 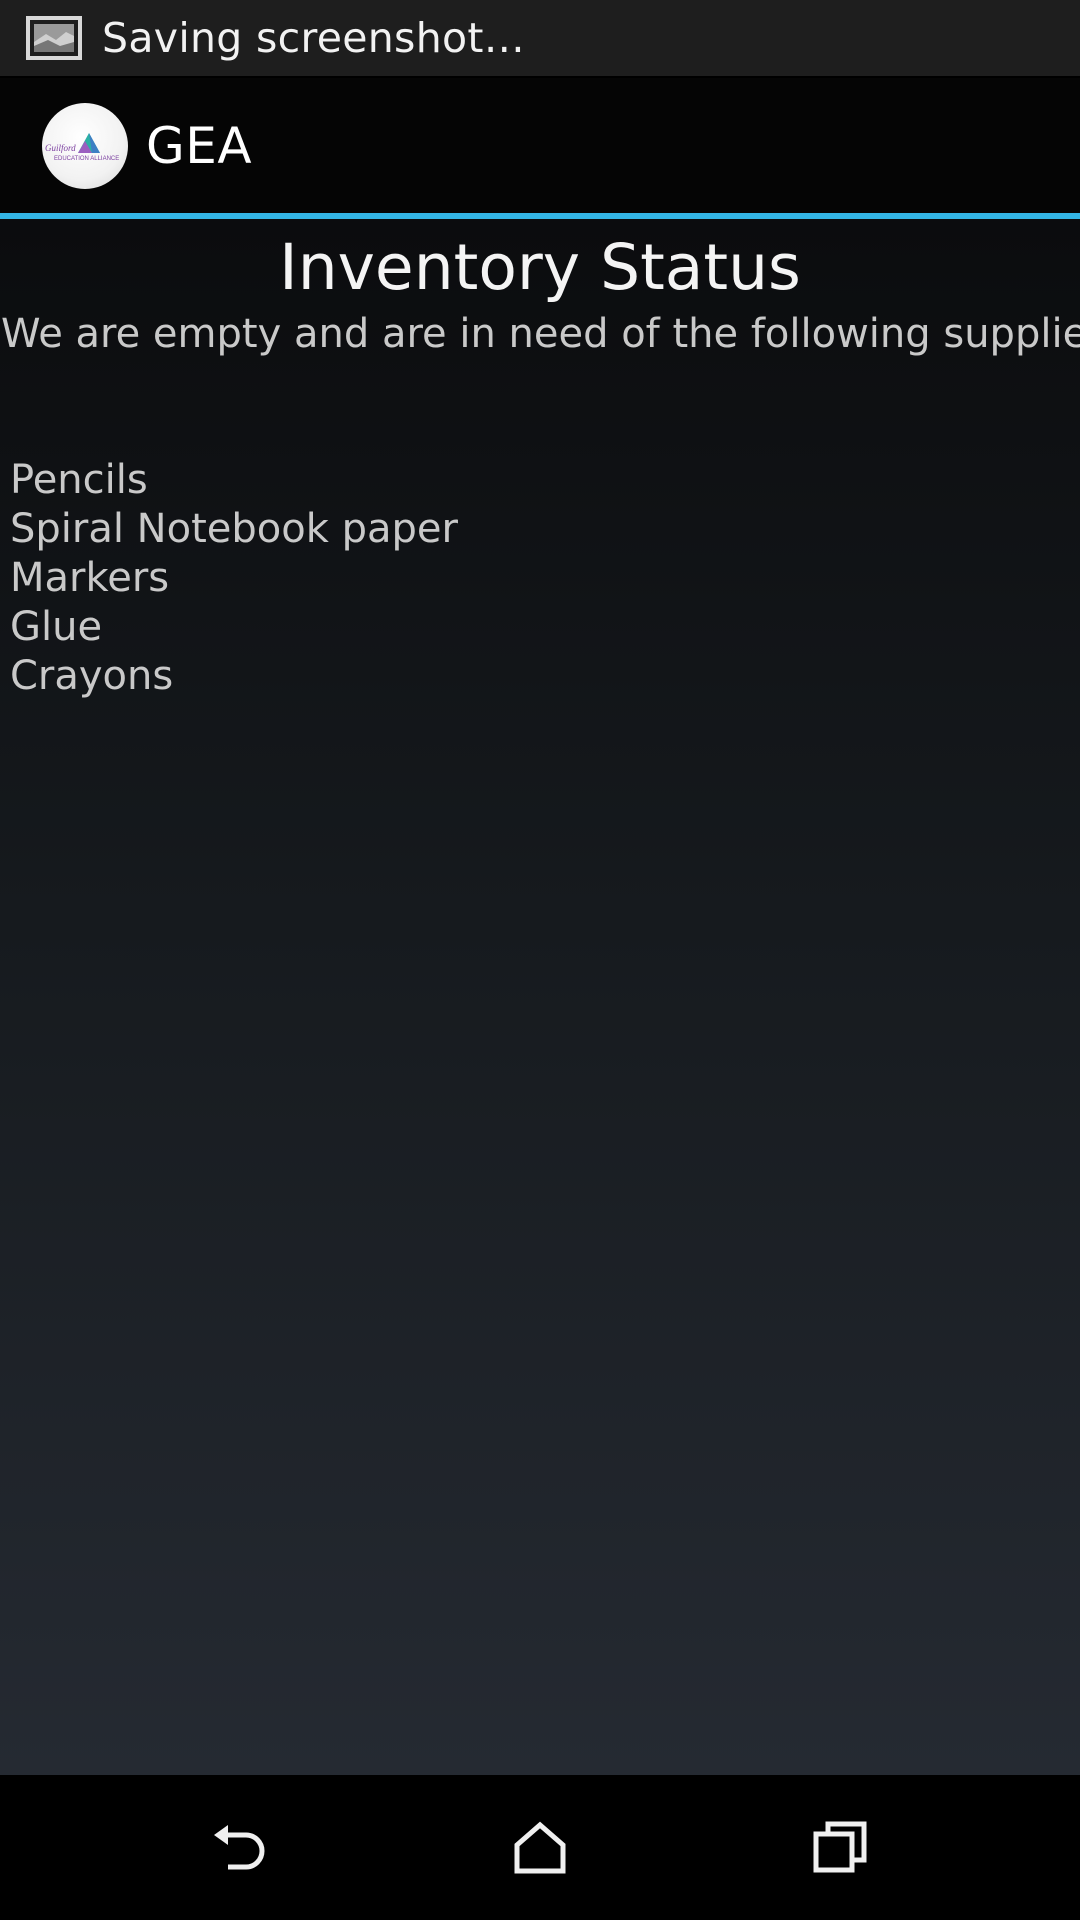 What do you see at coordinates (92, 676) in the screenshot?
I see `list-item: Crayons` at bounding box center [92, 676].